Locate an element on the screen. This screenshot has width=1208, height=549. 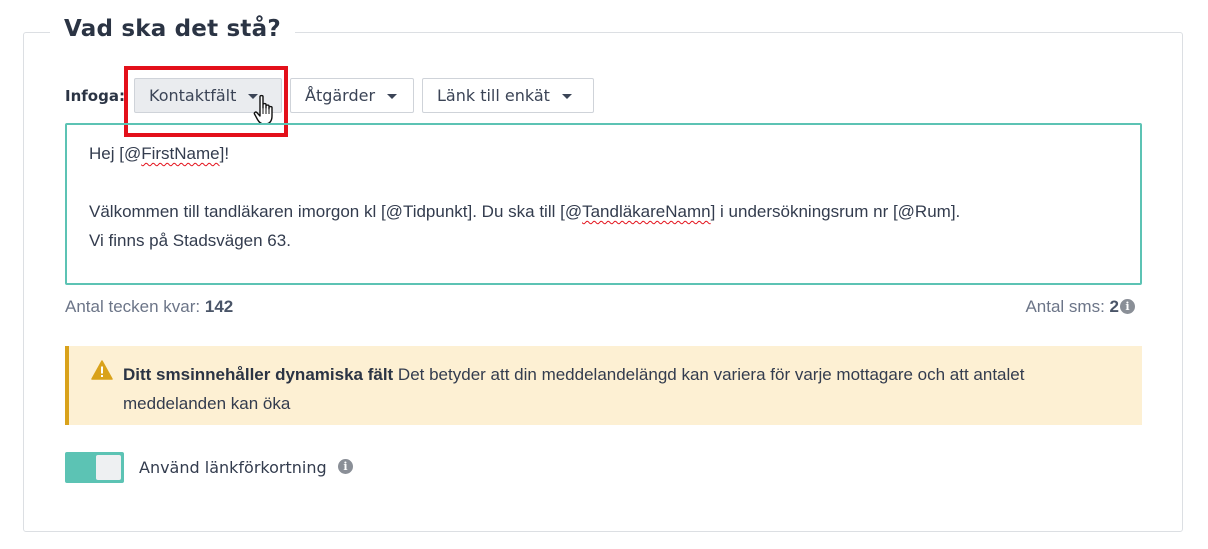
actions-dropdown: Åtgärder is located at coordinates (352, 95).